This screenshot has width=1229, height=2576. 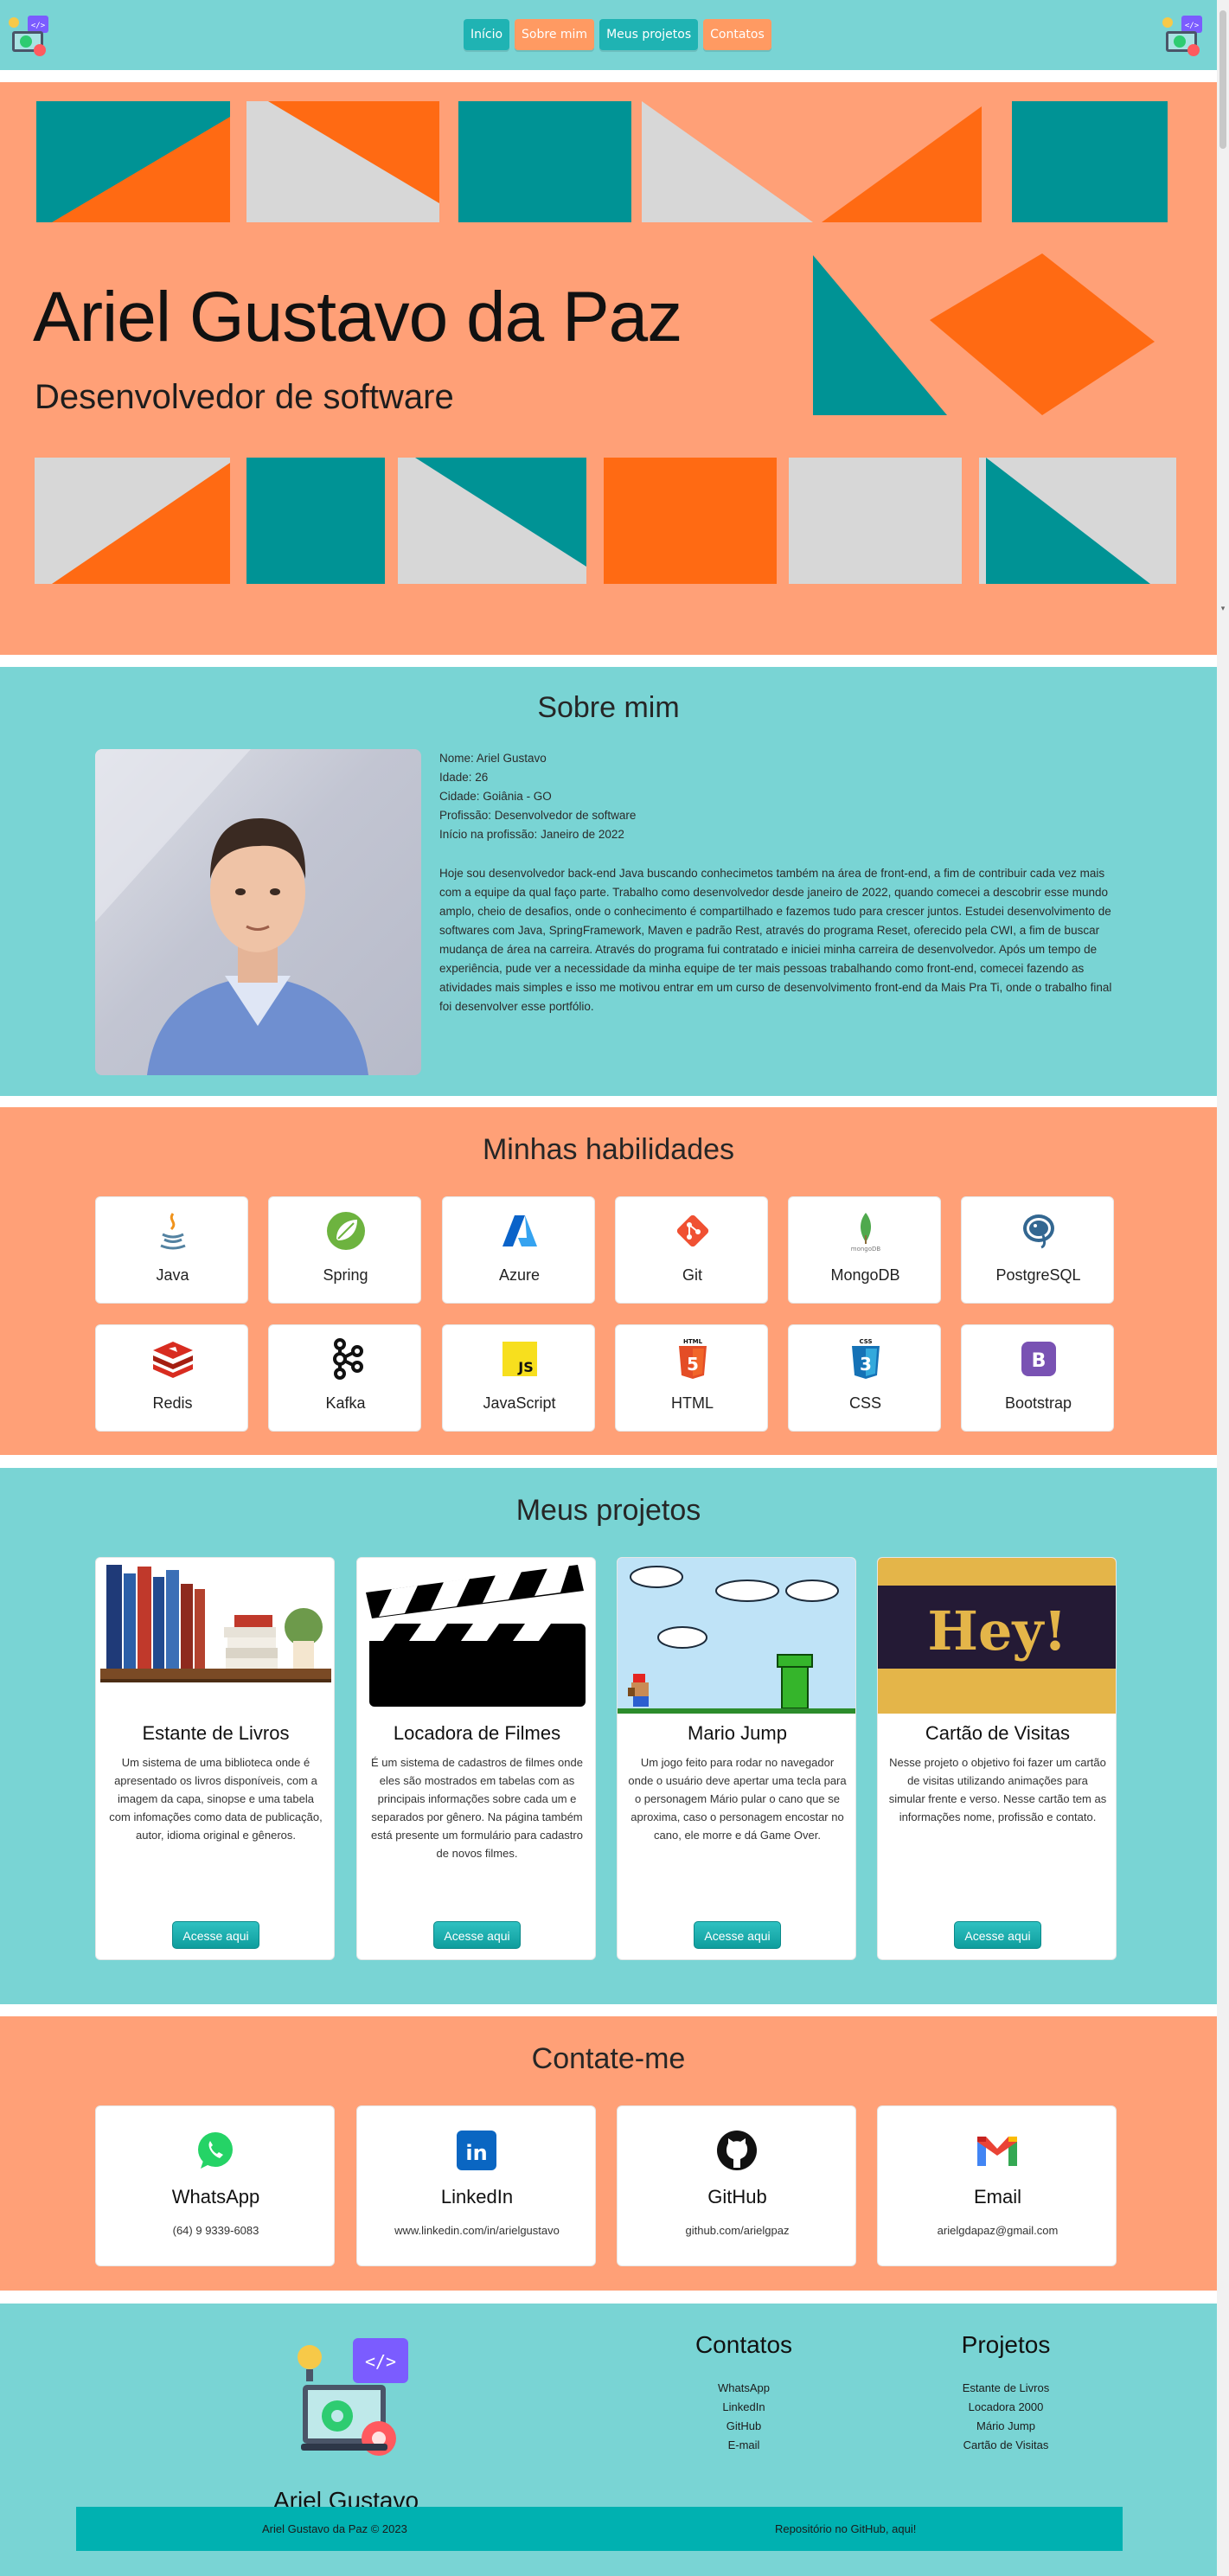 I want to click on skill-card-java: Java, so click(x=172, y=1250).